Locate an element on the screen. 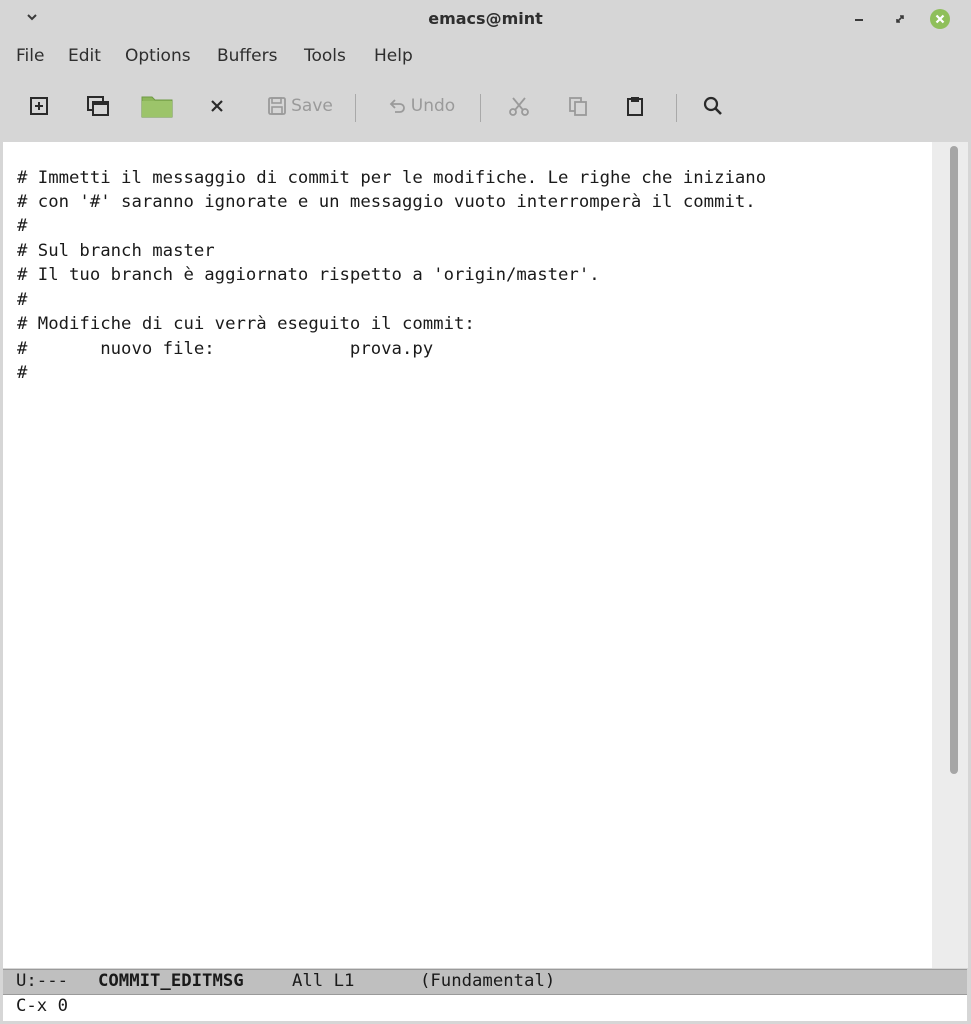  buffer-line: # Sul branch master is located at coordinates (116, 251).